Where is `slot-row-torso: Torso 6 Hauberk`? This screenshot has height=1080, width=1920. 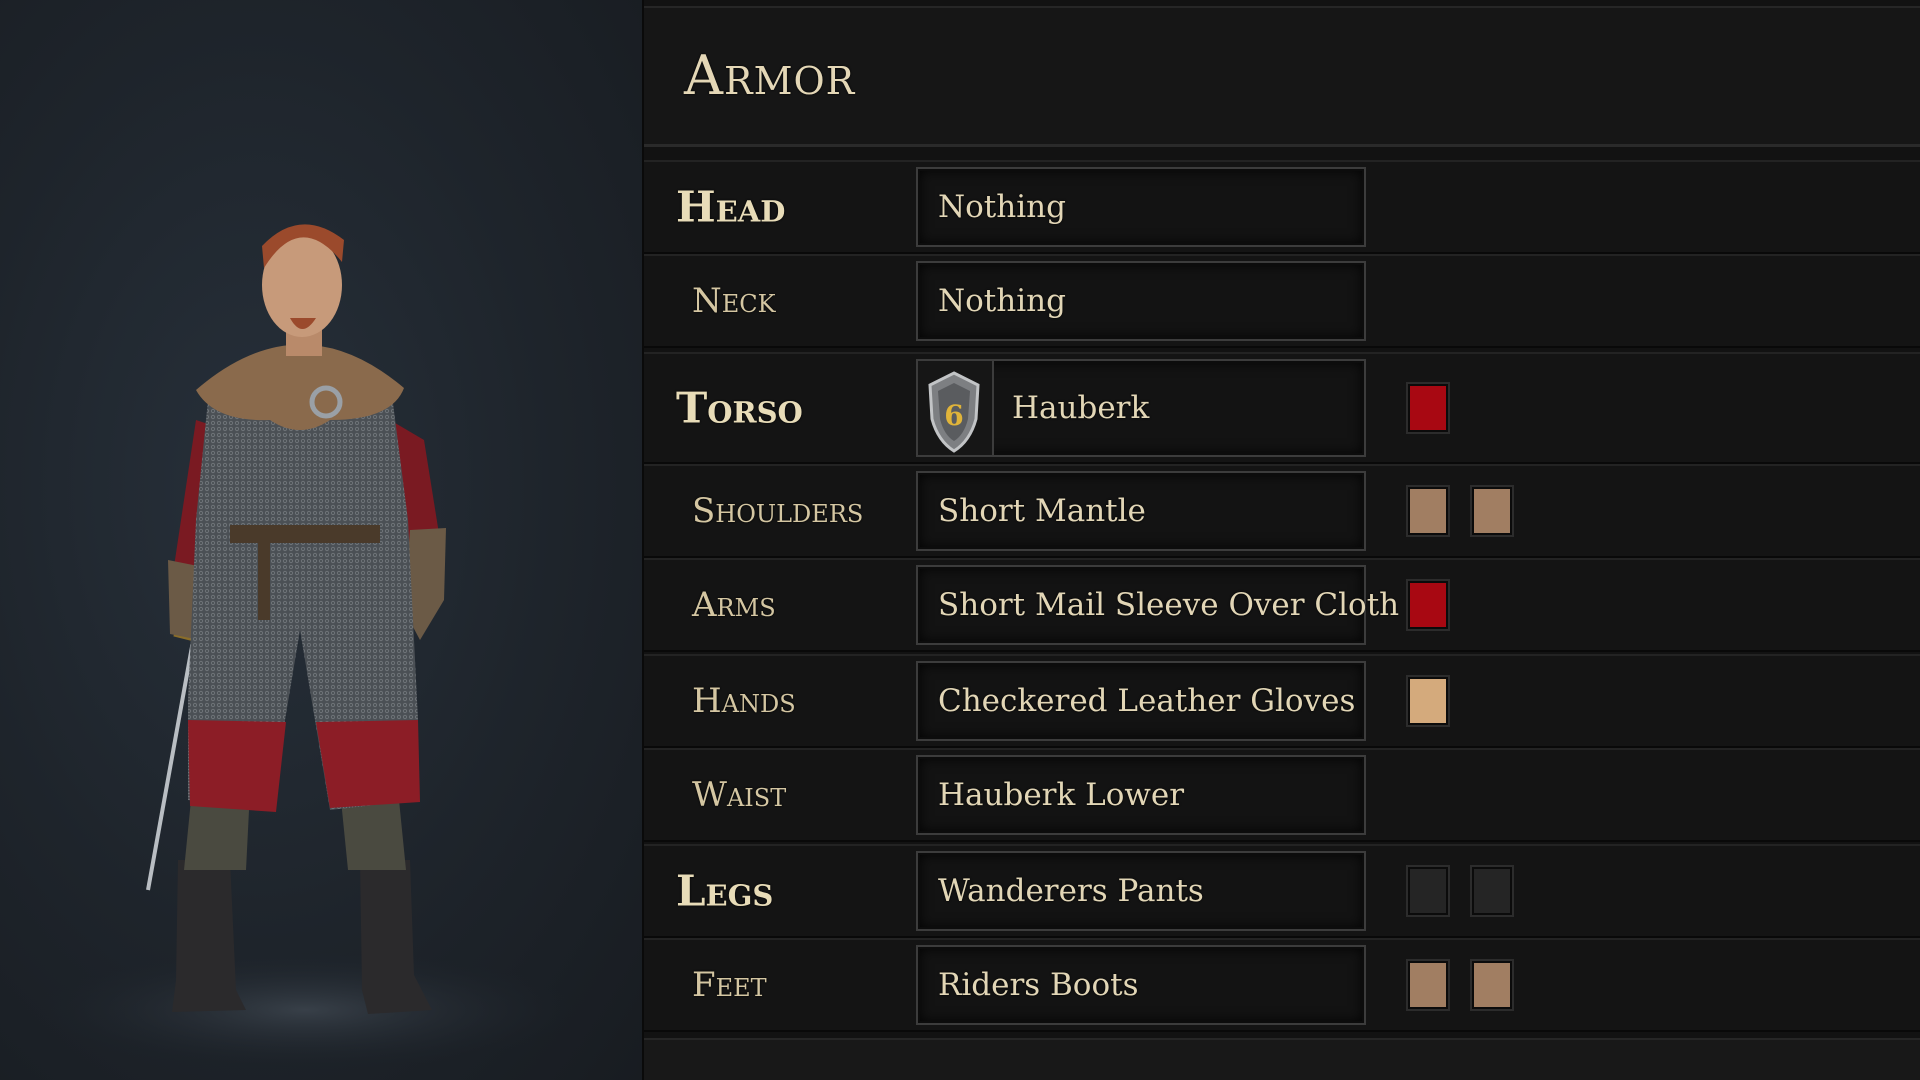 slot-row-torso: Torso 6 Hauberk is located at coordinates (1282, 408).